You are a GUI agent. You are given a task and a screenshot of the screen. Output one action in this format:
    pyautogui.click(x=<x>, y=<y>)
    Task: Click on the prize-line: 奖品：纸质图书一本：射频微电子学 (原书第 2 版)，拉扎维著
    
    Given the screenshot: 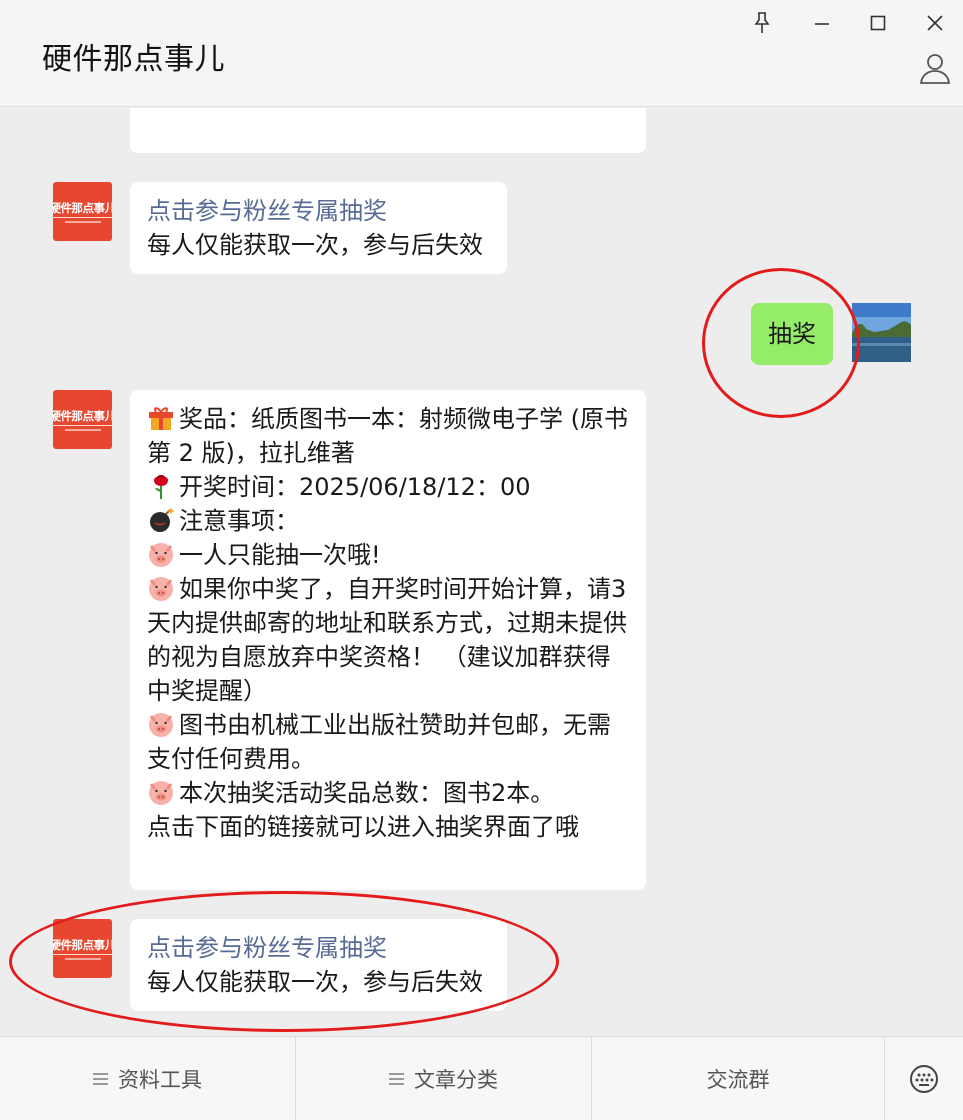 What is the action you would take?
    pyautogui.click(x=387, y=436)
    